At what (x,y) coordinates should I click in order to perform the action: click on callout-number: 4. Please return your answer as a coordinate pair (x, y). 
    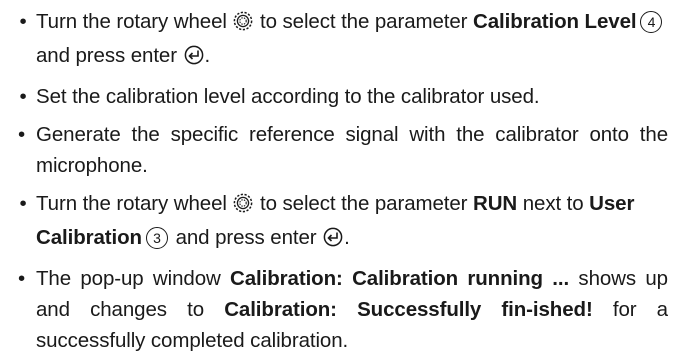
    Looking at the image, I should click on (651, 22).